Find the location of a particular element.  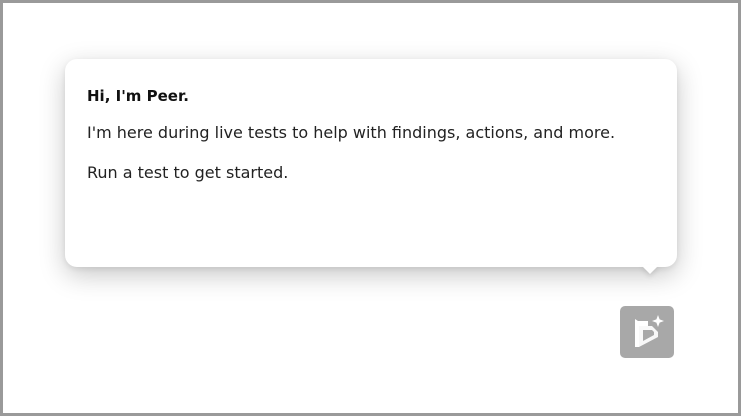

peer-sparkle-icon is located at coordinates (647, 332).